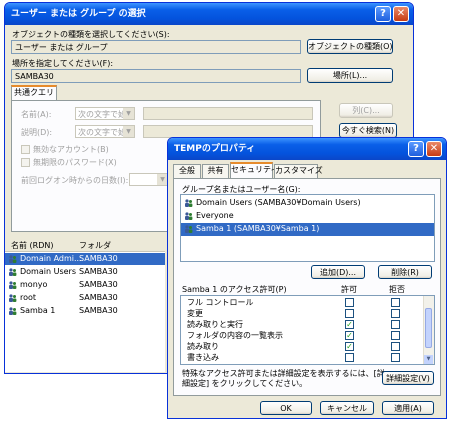 This screenshot has width=450, height=422. Describe the element at coordinates (307, 324) in the screenshot. I see `permission-row: 読み取りと実行 ✓` at that location.